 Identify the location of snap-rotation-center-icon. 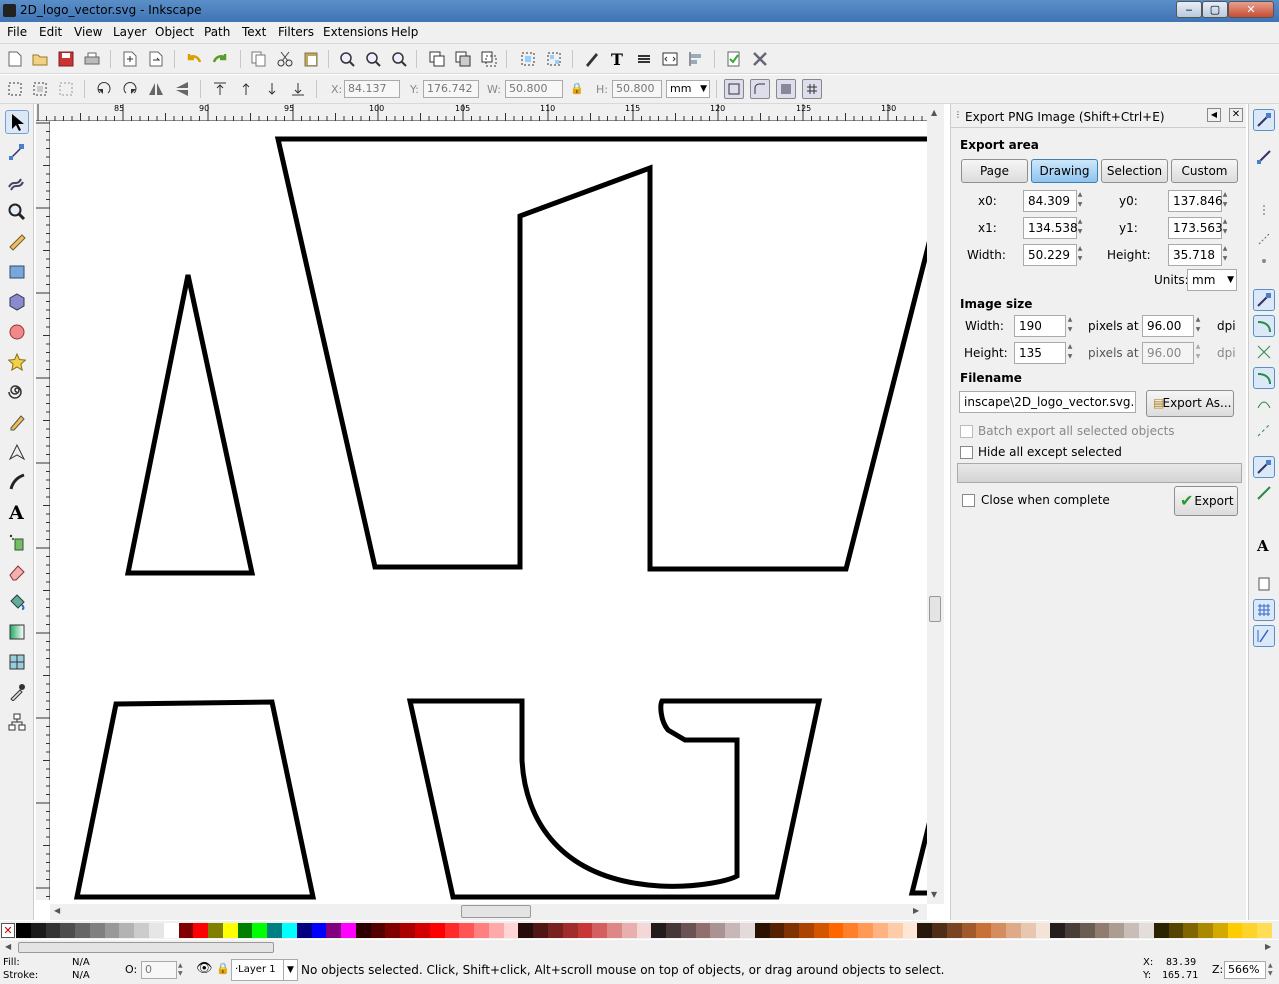
(1264, 493).